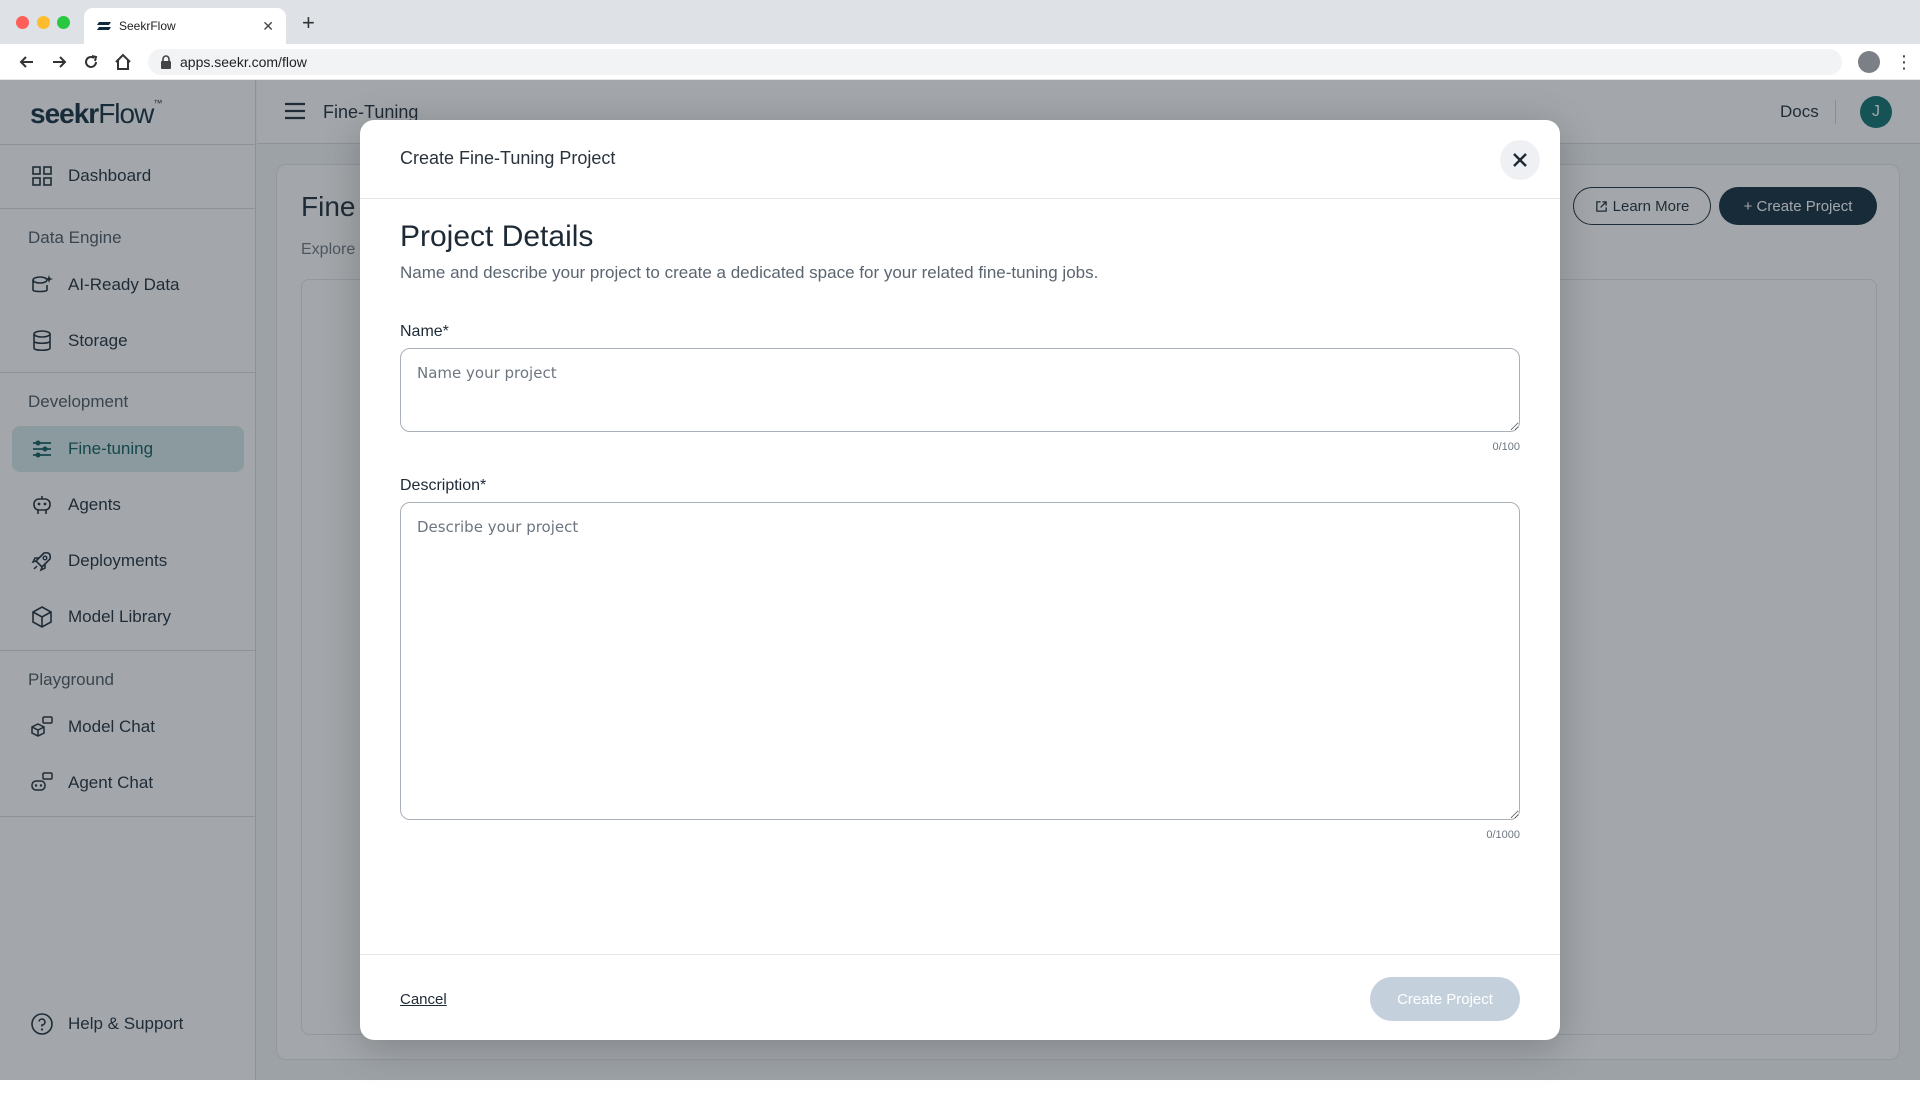  Describe the element at coordinates (423, 999) in the screenshot. I see `cancel-button: Cancel` at that location.